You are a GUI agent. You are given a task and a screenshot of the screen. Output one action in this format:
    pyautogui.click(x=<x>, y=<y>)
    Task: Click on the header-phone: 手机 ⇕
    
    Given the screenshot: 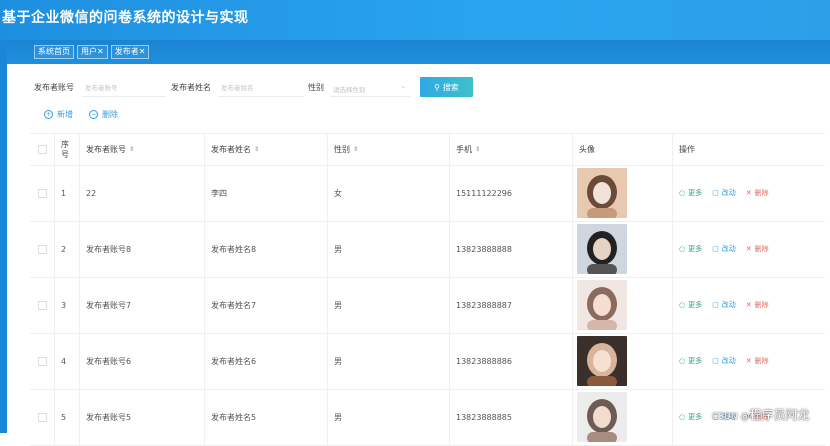 What is the action you would take?
    pyautogui.click(x=510, y=149)
    